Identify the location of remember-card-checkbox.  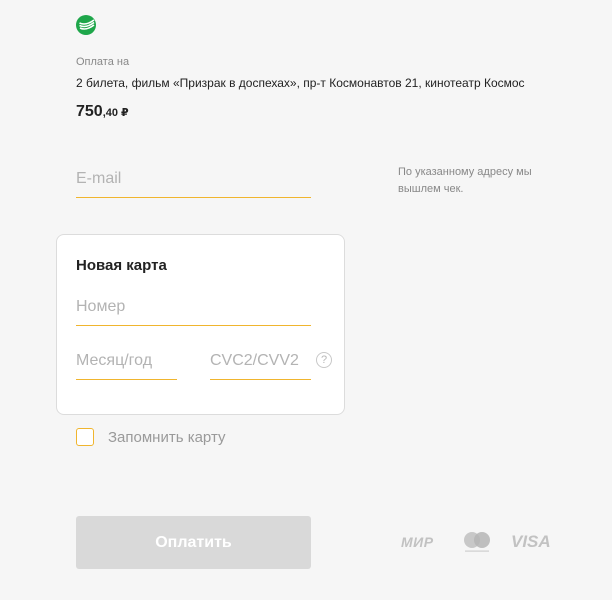
(85, 437).